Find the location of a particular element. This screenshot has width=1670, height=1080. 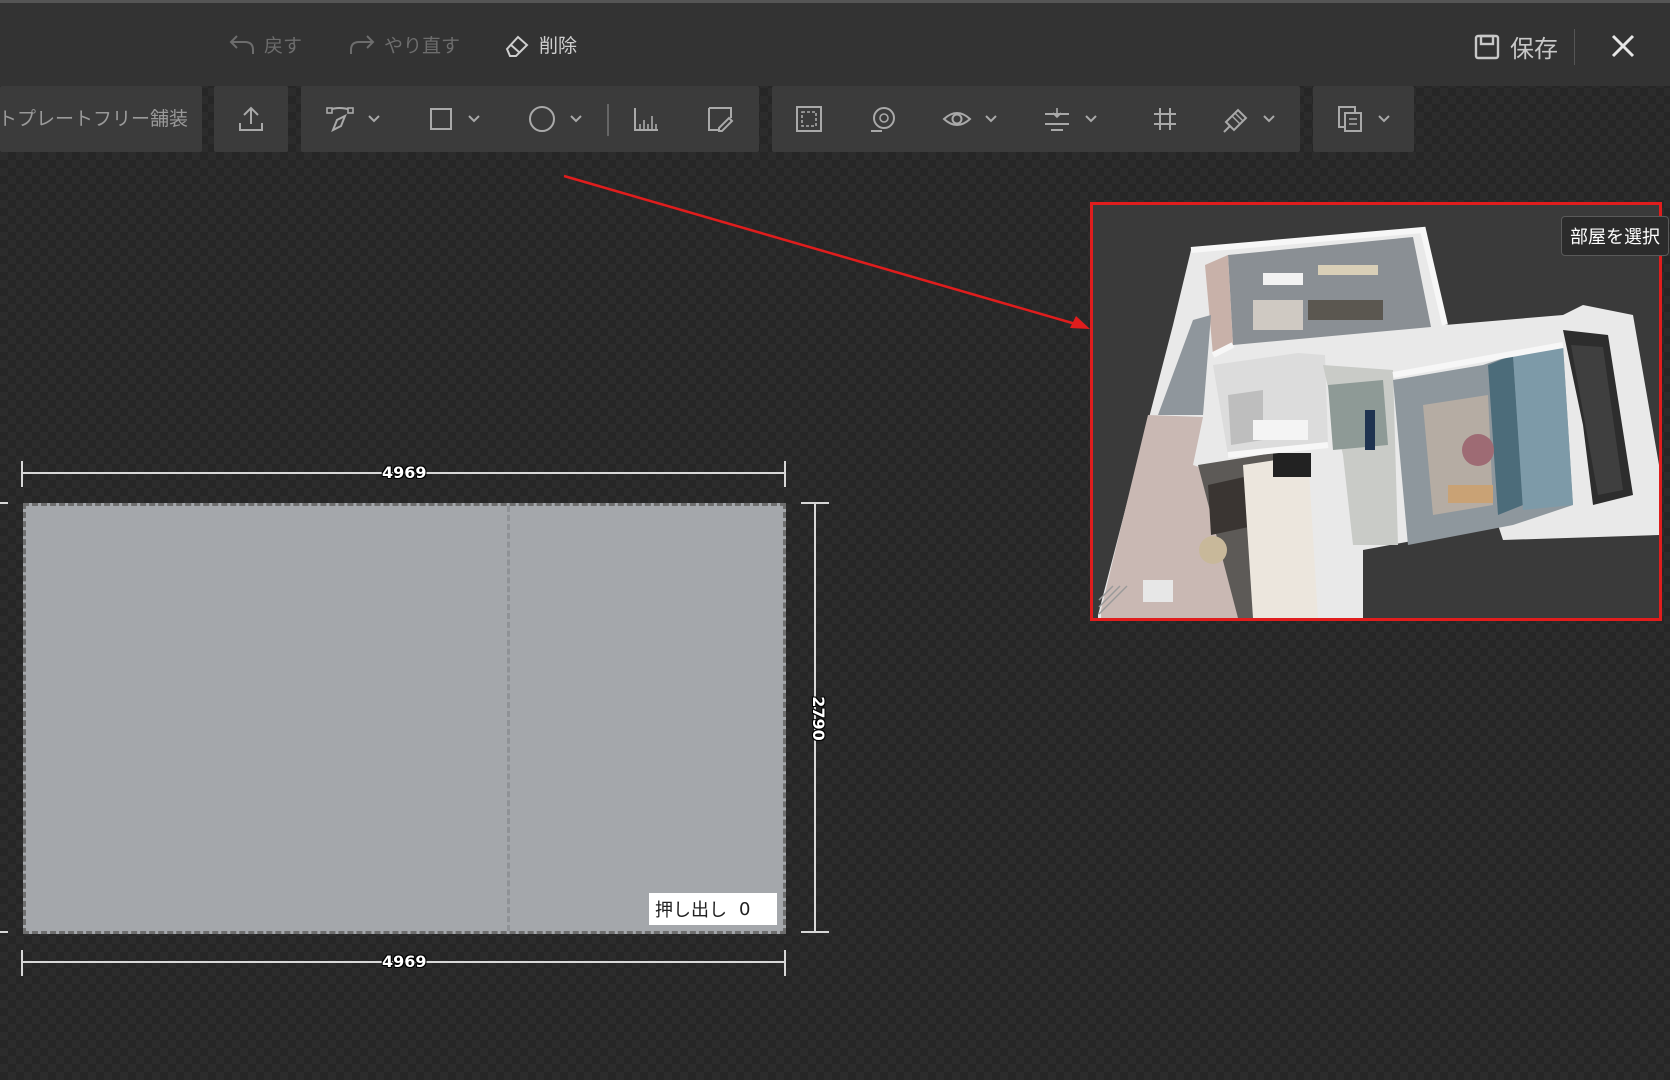

dimension-right: 2790 is located at coordinates (818, 718).